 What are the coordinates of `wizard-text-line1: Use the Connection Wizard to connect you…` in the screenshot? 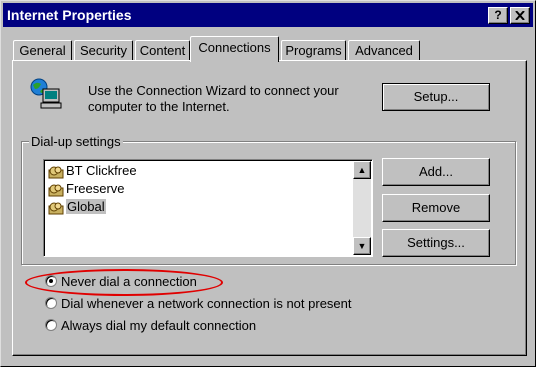 It's located at (213, 90).